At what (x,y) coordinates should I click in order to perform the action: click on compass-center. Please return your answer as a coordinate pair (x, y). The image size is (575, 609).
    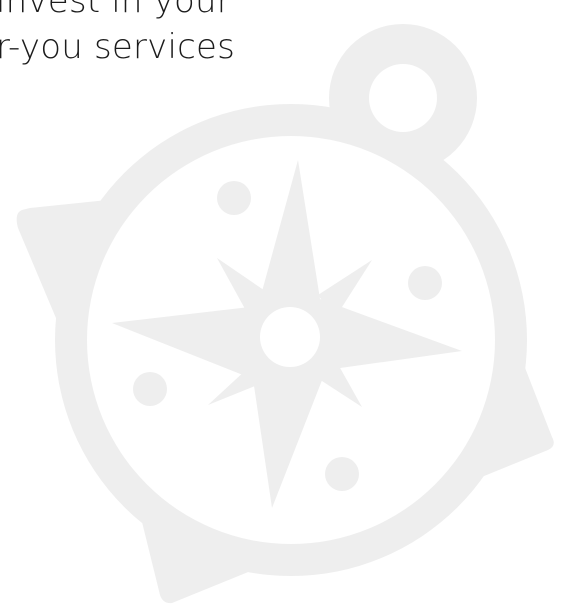
    Looking at the image, I should click on (290, 337).